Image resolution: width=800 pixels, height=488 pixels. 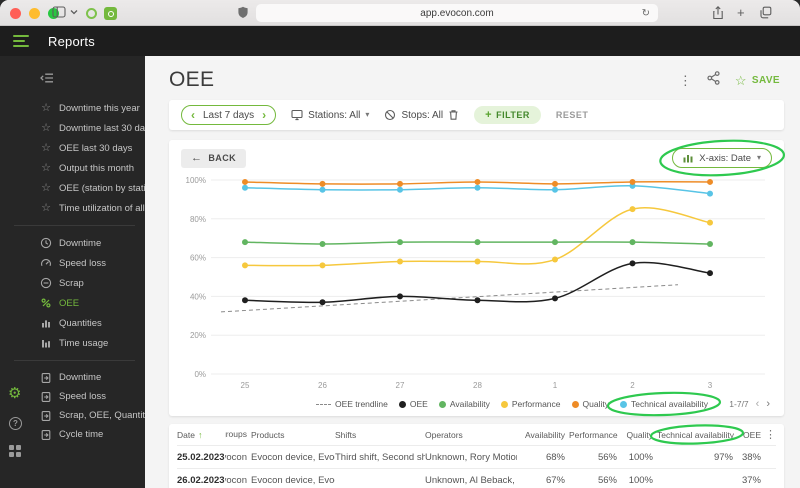 I want to click on monitor-icon, so click(x=297, y=115).